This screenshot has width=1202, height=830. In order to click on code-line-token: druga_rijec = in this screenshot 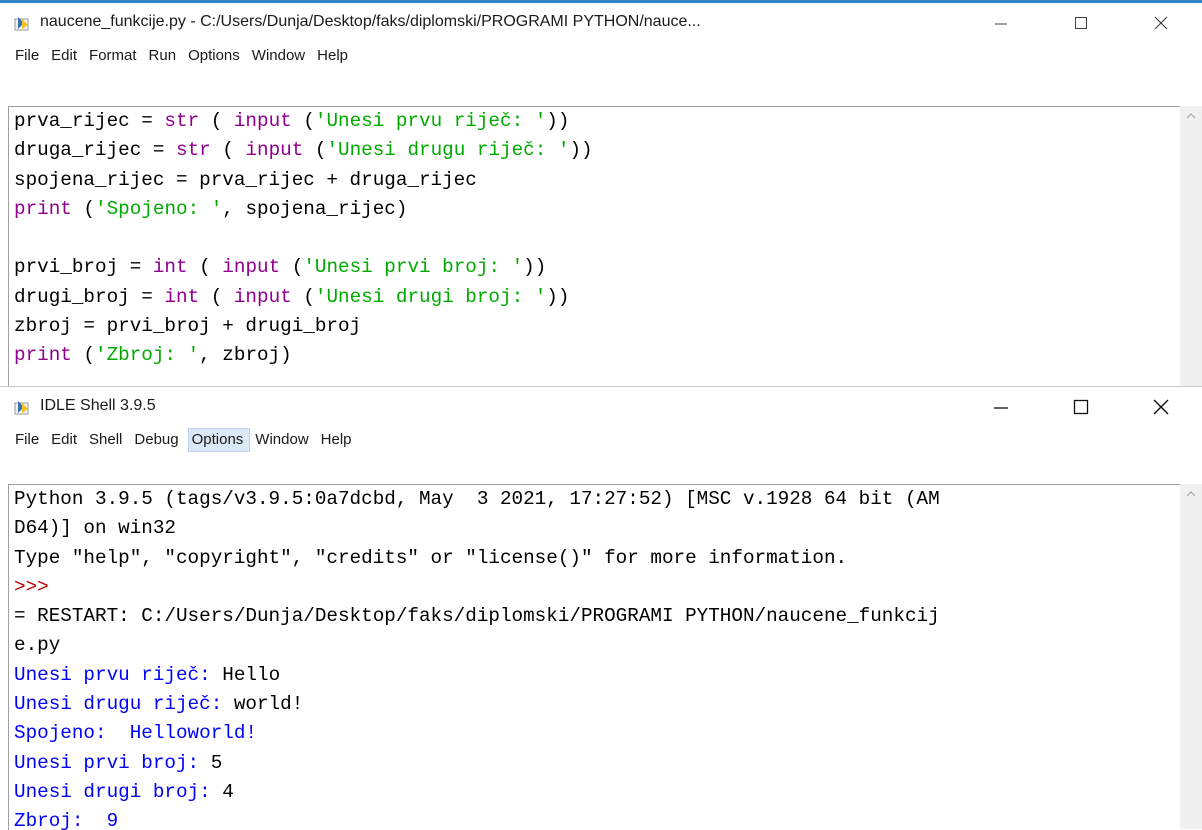, I will do `click(95, 150)`.